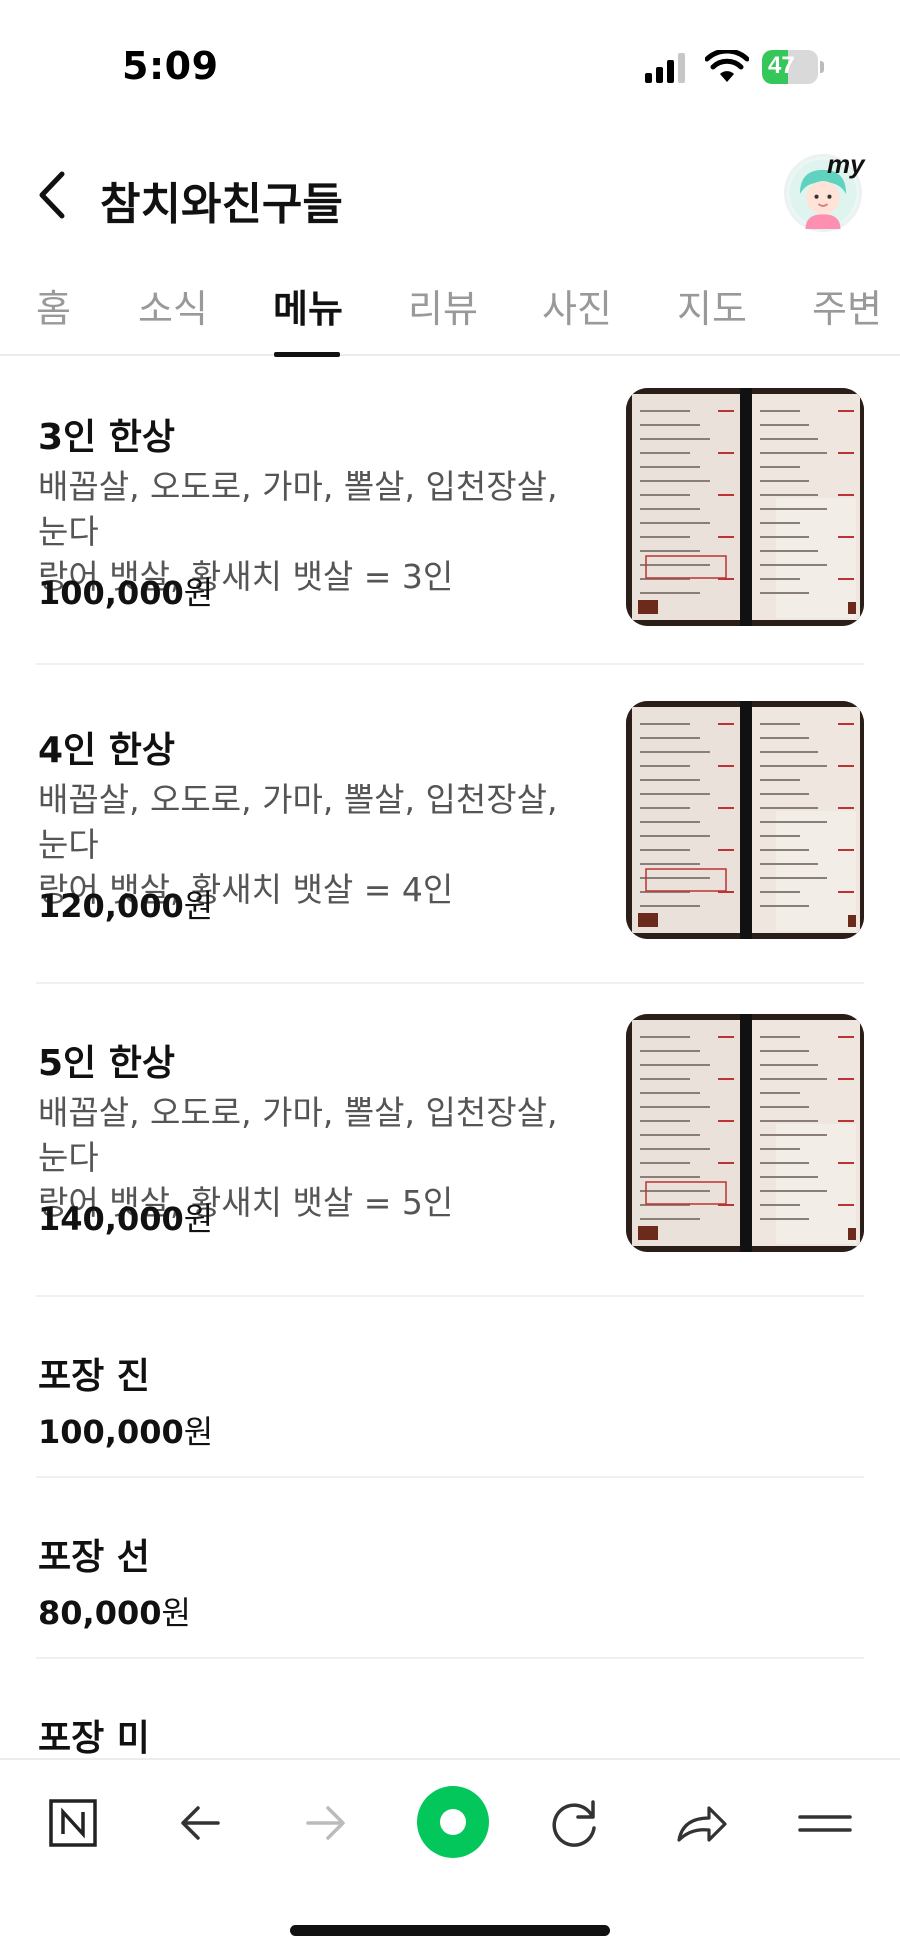 The width and height of the screenshot is (900, 1951). What do you see at coordinates (94, 1738) in the screenshot?
I see `menu-item-name: 포장 미` at bounding box center [94, 1738].